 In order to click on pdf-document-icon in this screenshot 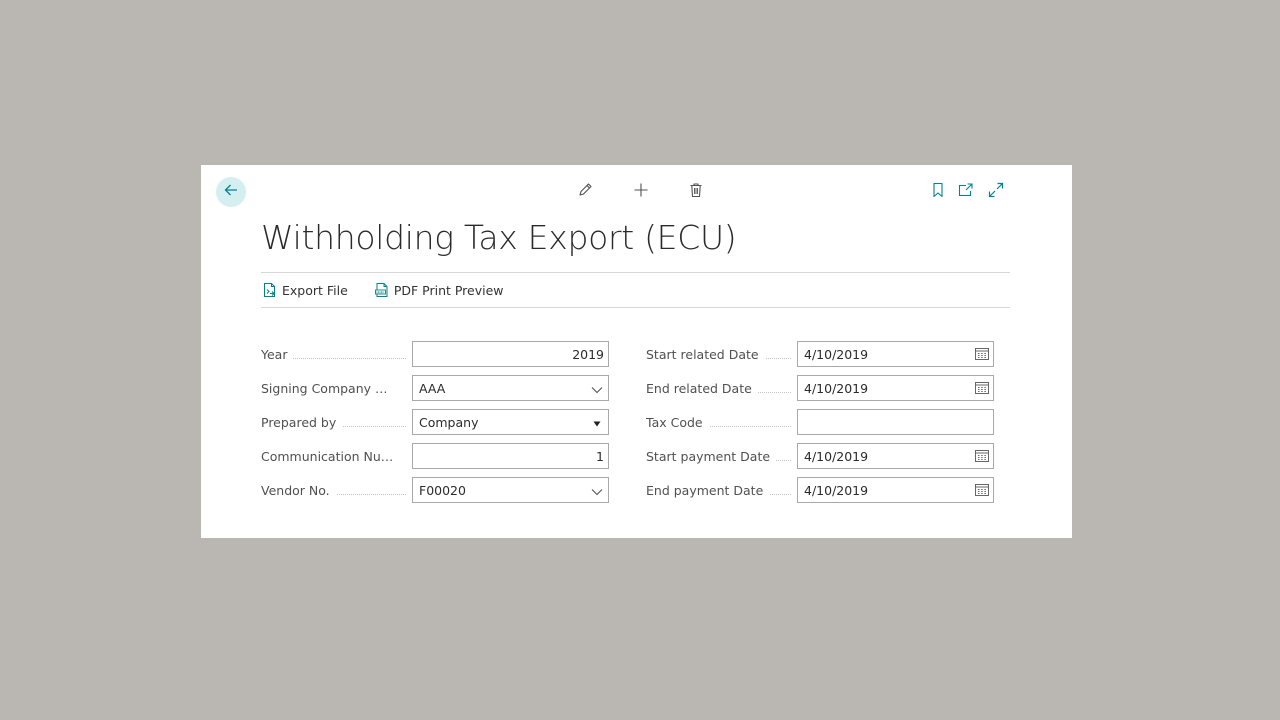, I will do `click(382, 290)`.